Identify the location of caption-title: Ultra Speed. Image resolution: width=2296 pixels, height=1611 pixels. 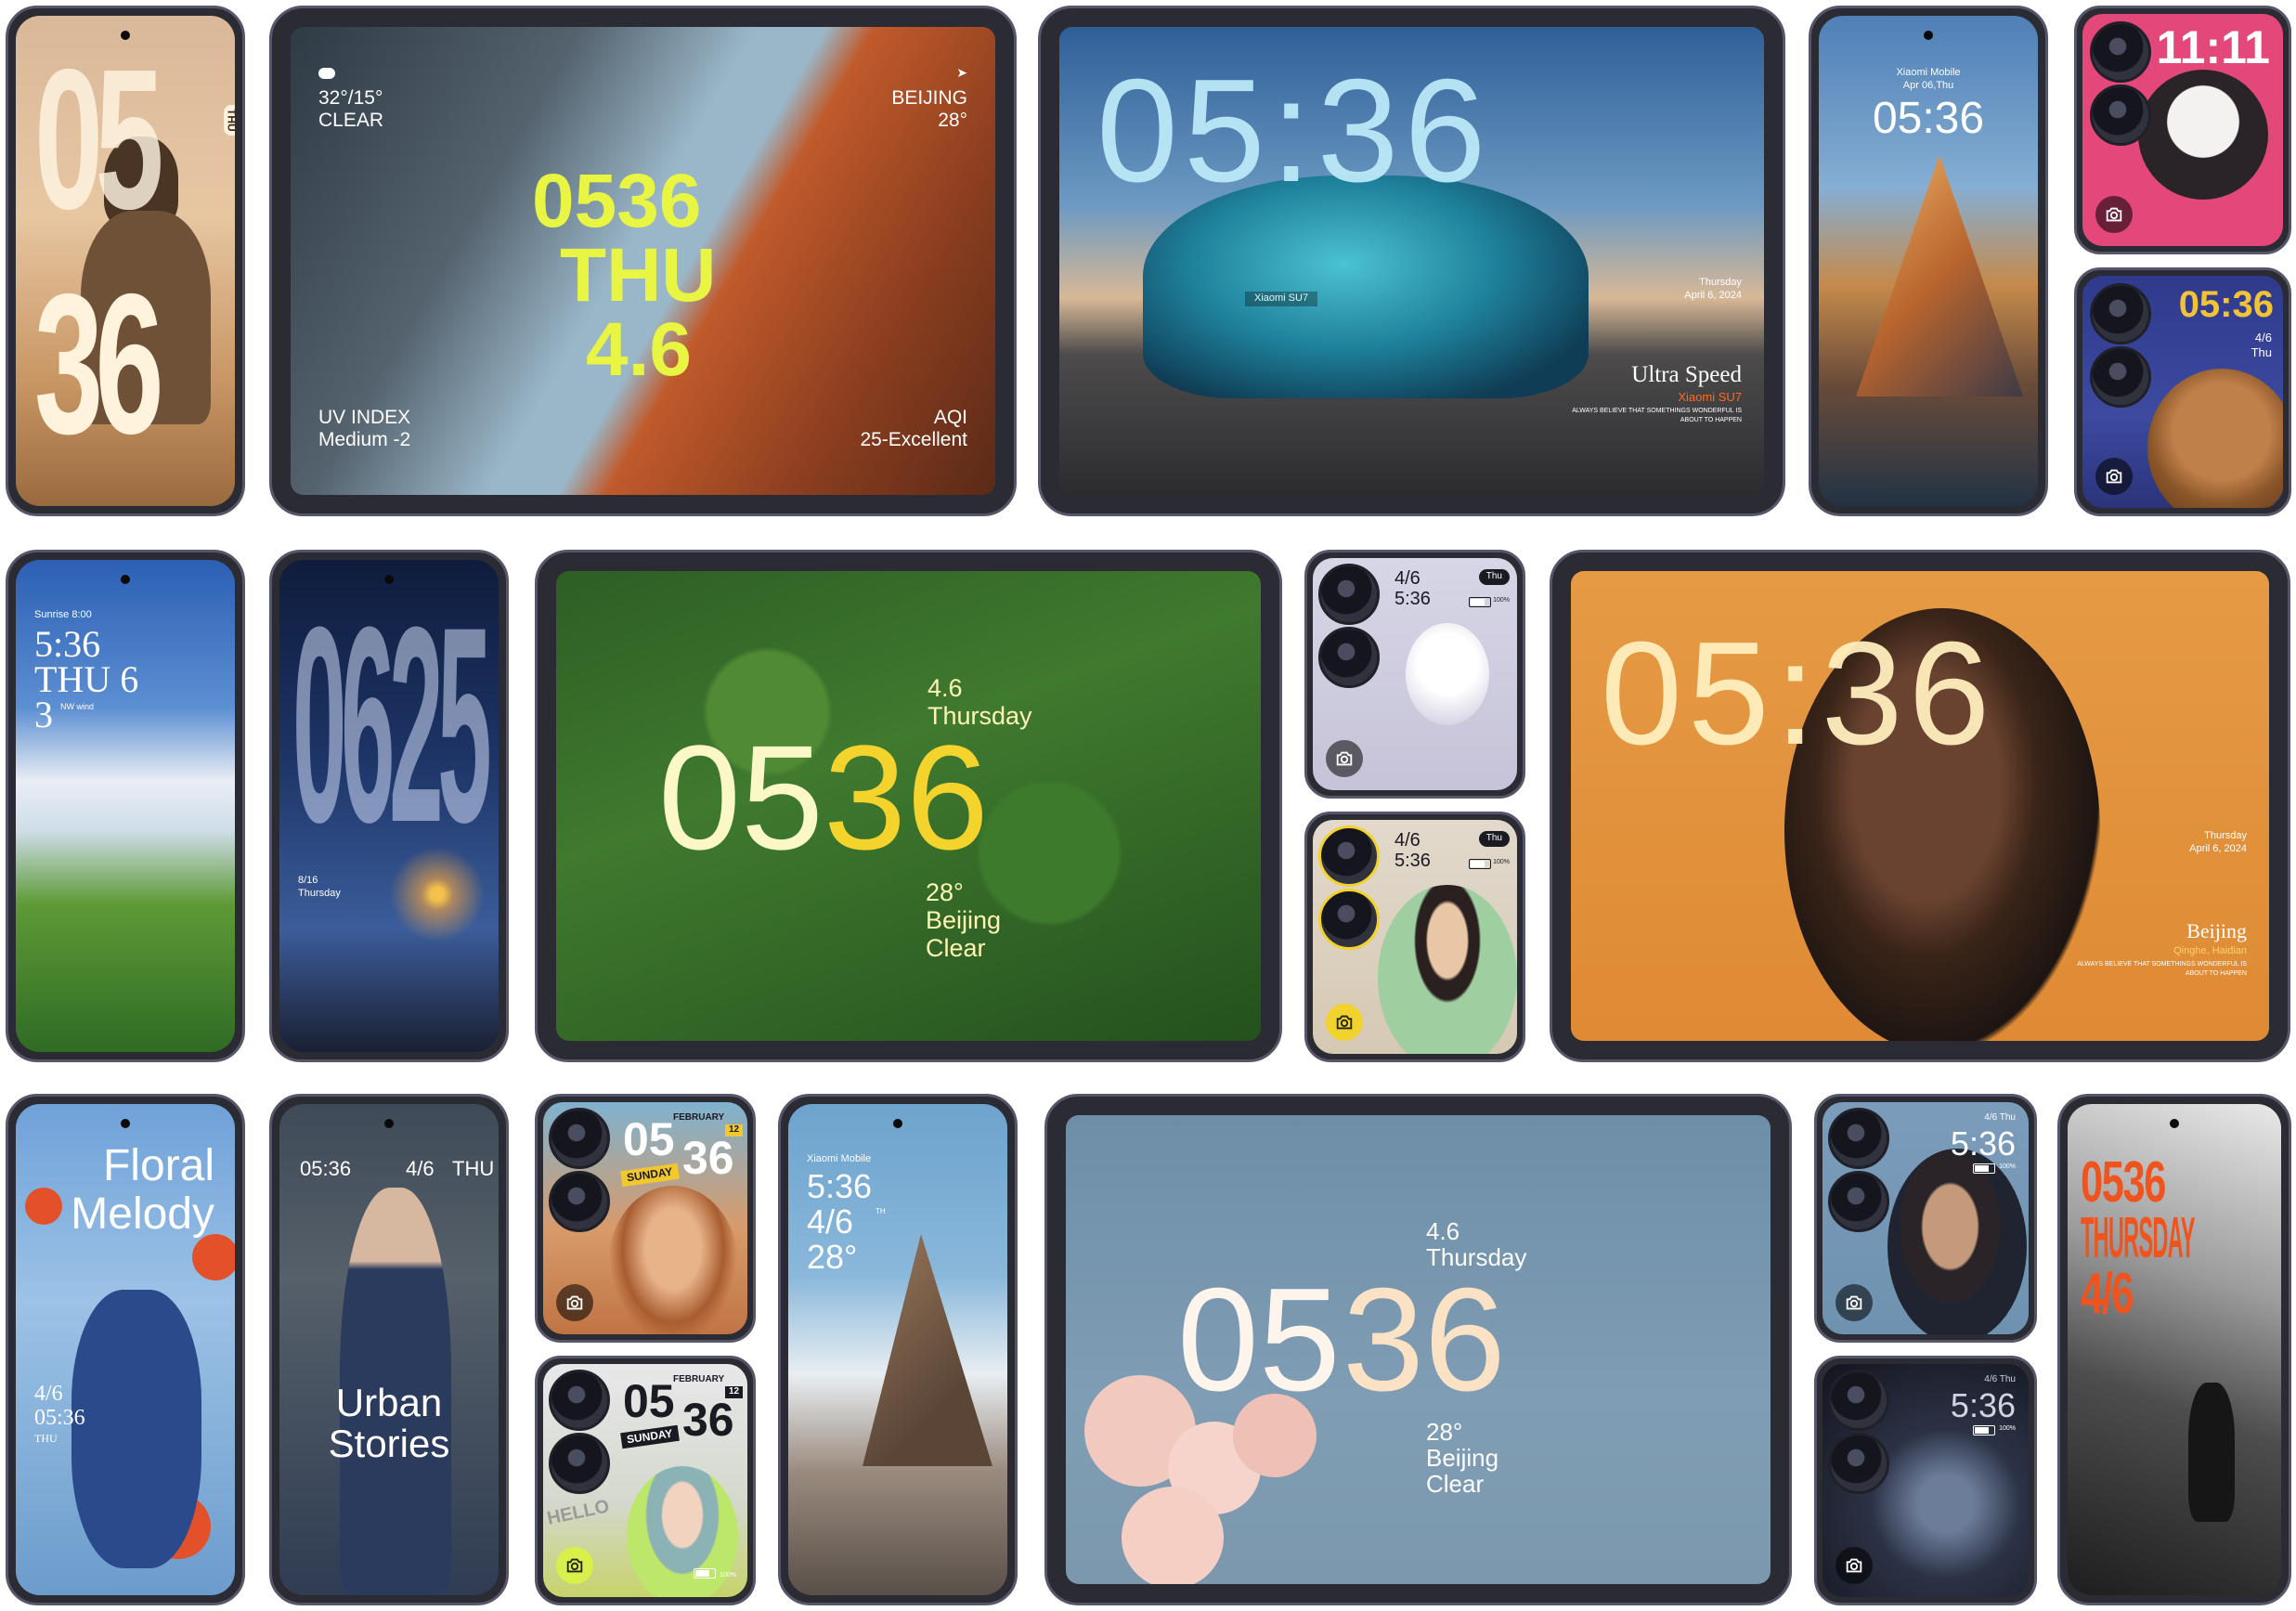
(1686, 374).